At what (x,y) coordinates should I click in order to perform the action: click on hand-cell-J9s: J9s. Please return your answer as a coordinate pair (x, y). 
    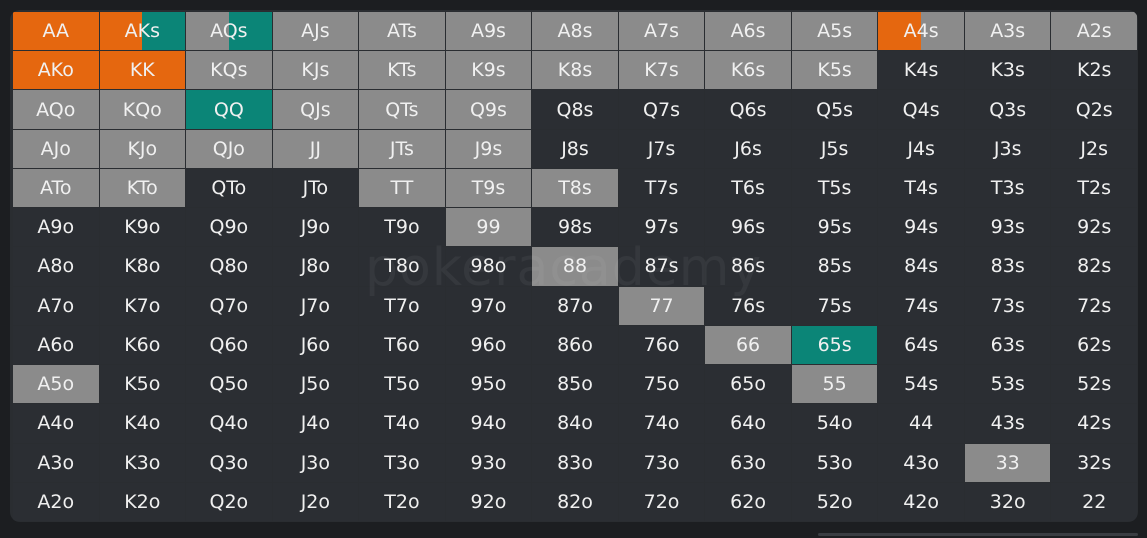
    Looking at the image, I should click on (488, 148).